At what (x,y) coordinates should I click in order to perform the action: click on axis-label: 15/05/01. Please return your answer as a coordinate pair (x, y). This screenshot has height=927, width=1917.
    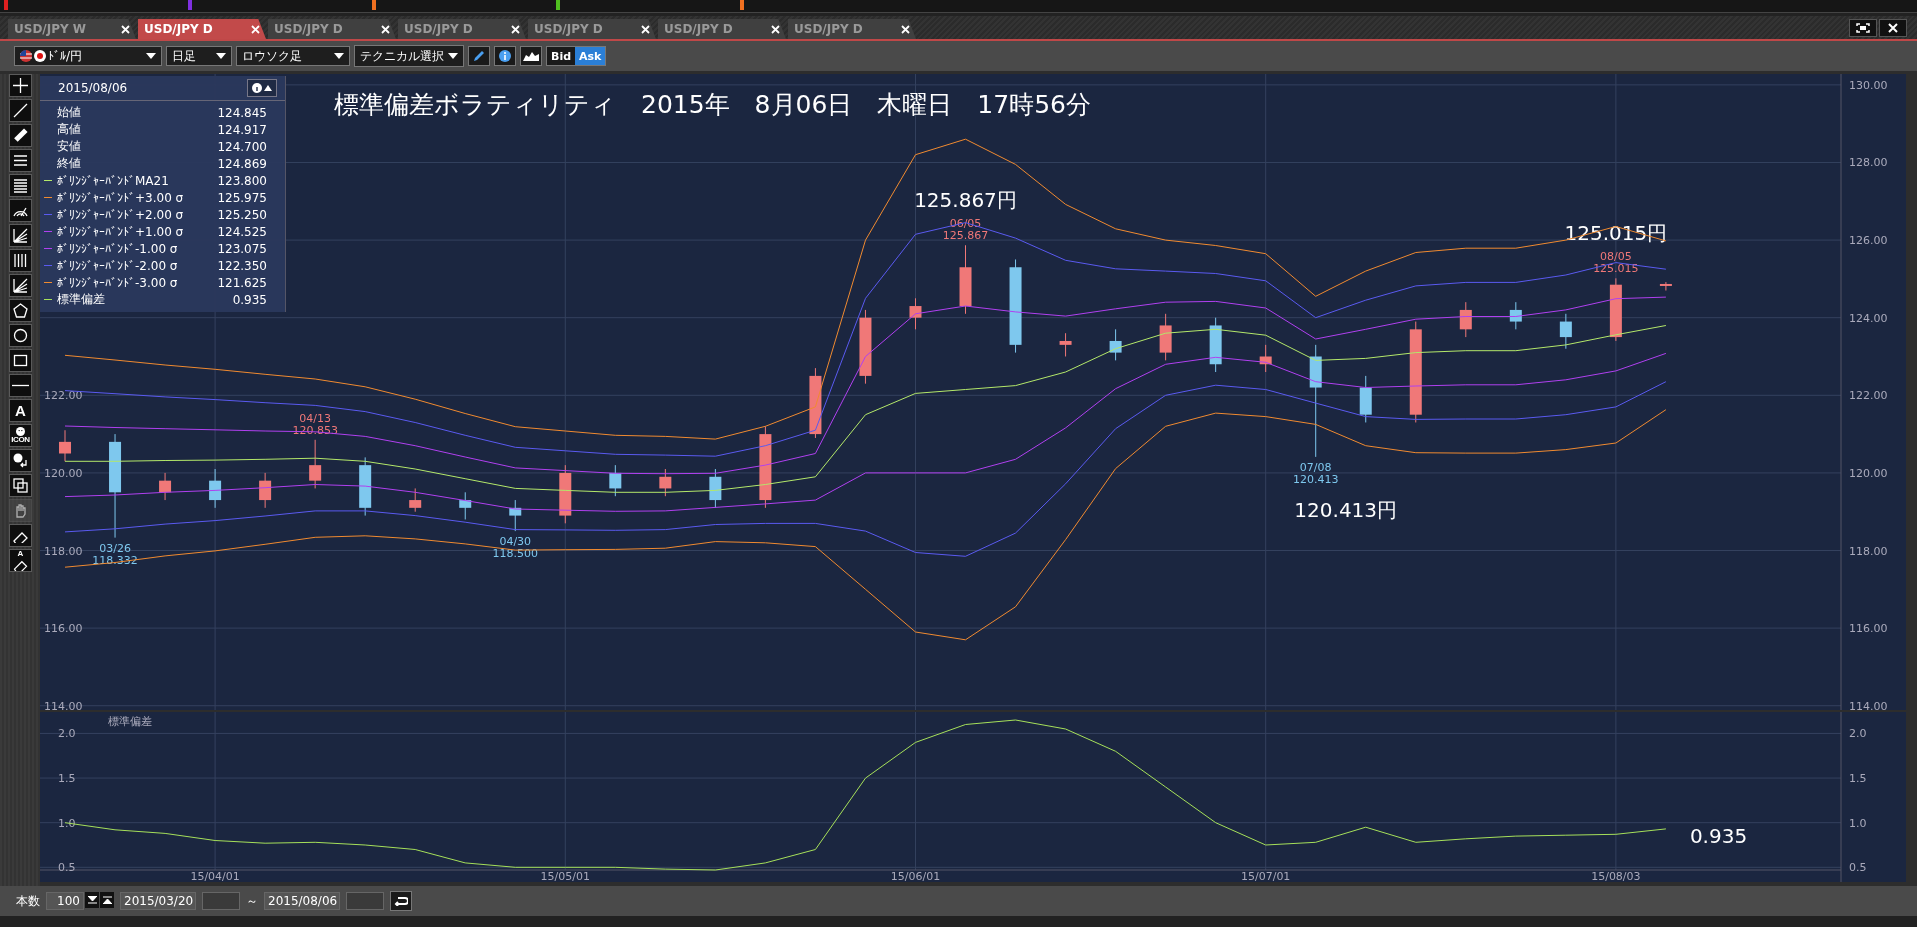
    Looking at the image, I should click on (565, 876).